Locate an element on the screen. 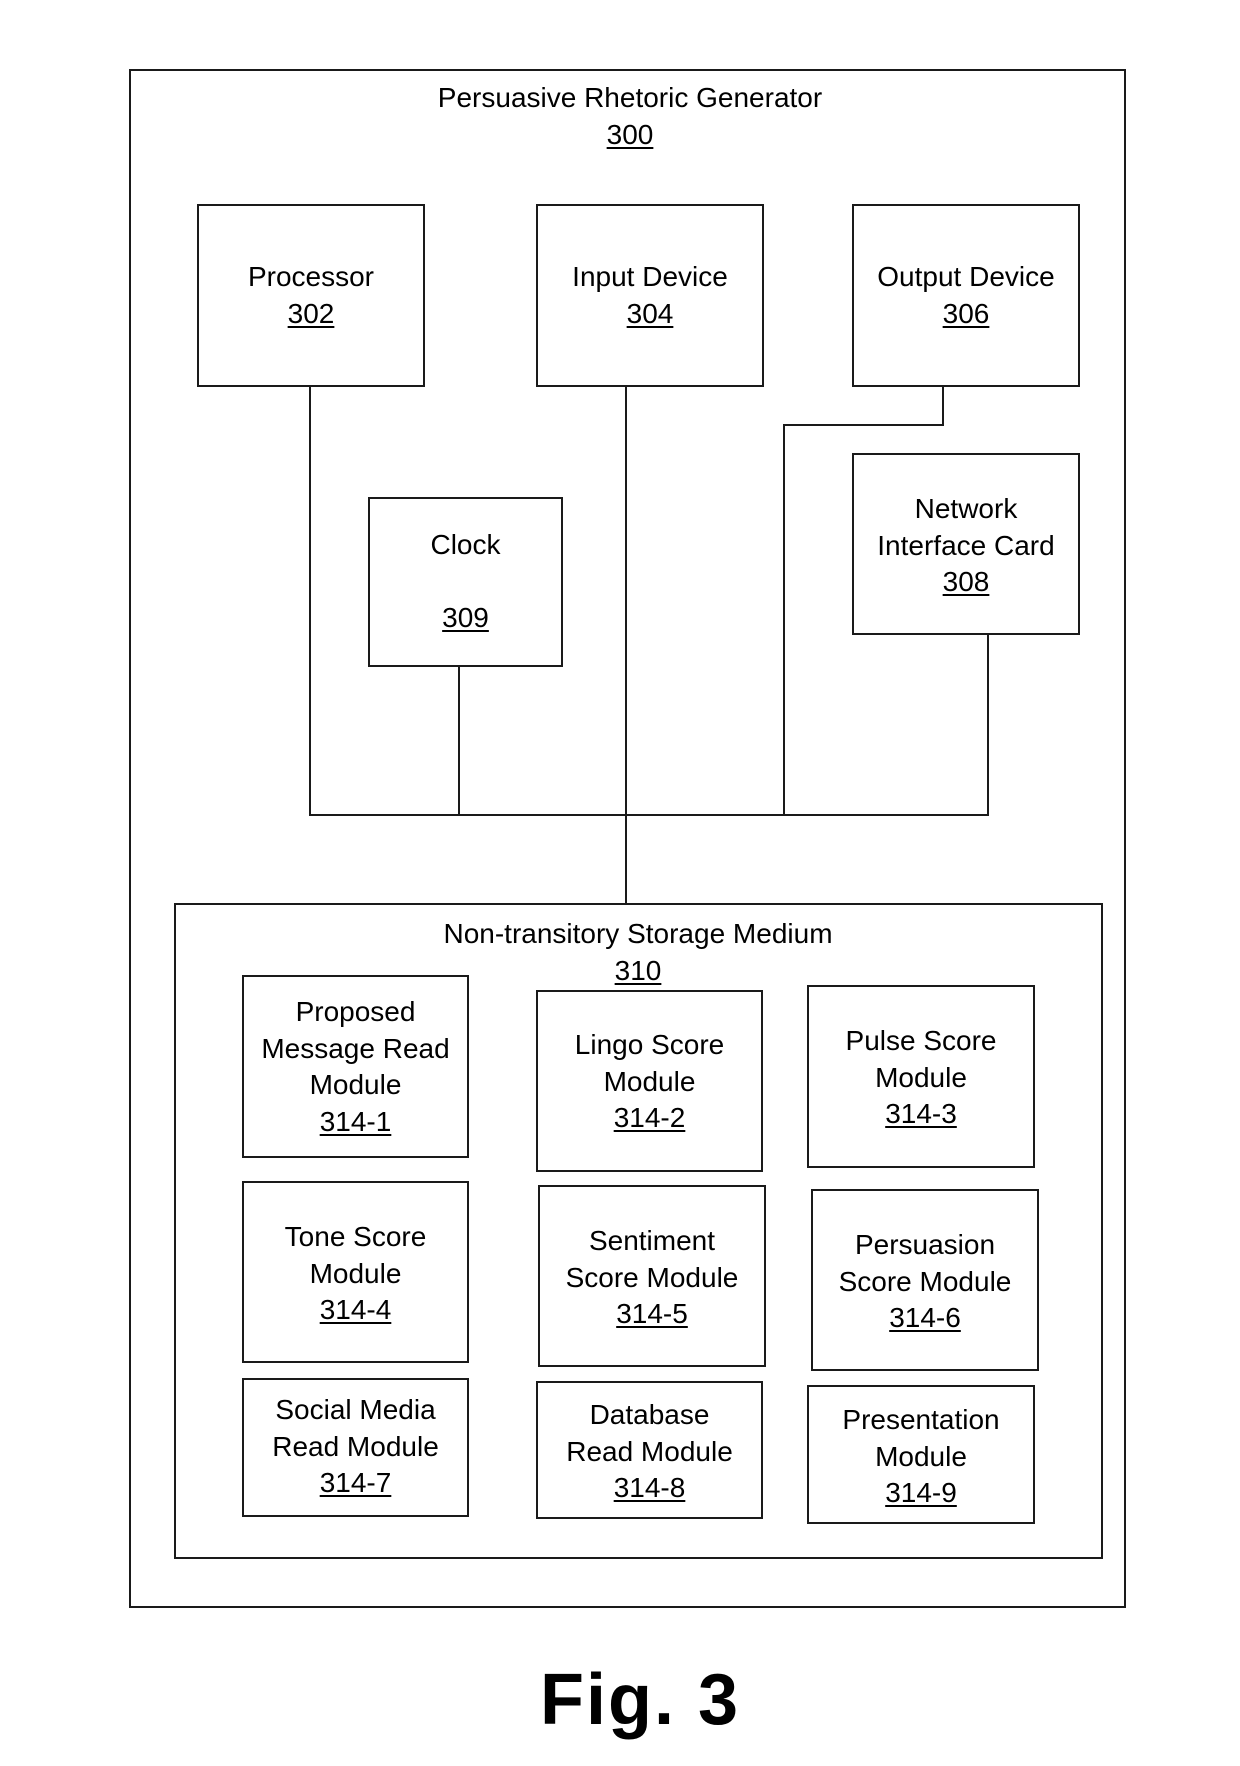  module-label: Lingo Score is located at coordinates (649, 1044).